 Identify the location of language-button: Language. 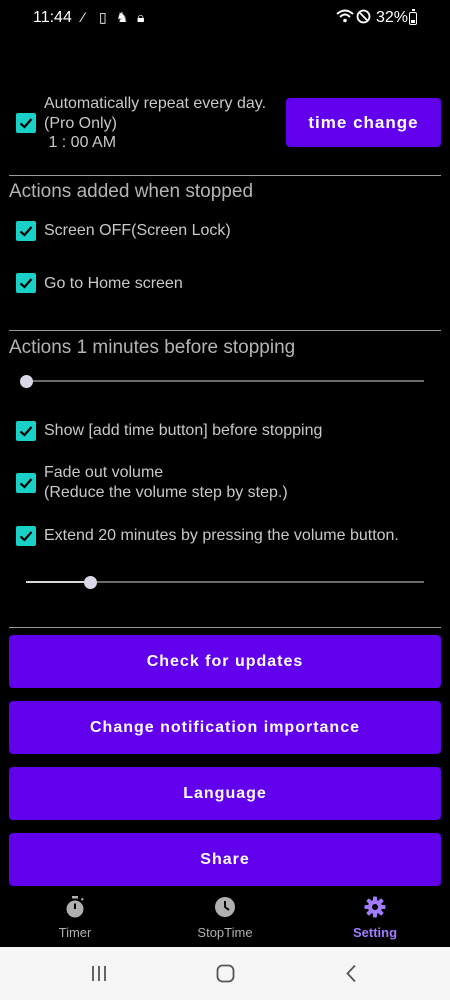
(225, 793).